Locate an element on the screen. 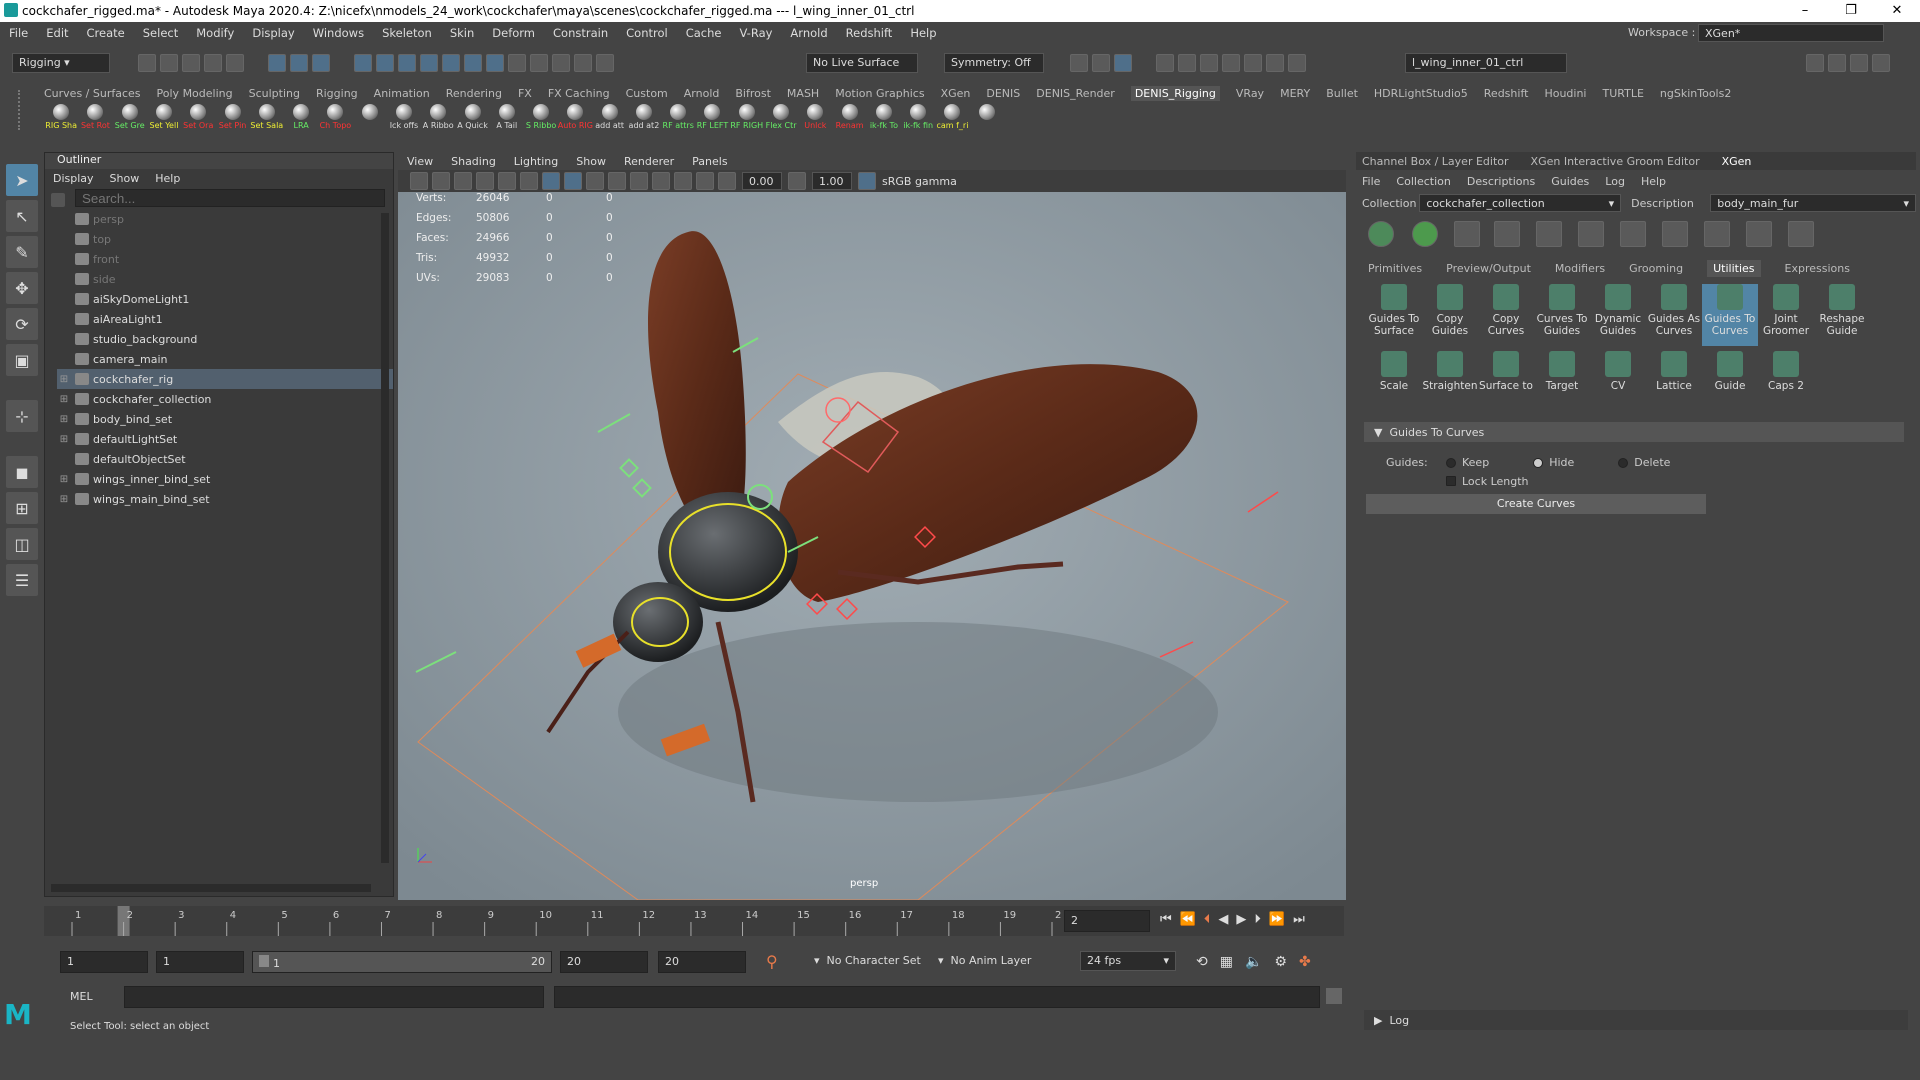 The width and height of the screenshot is (1920, 1080). ambient-occlusion-icon is located at coordinates (661, 181).